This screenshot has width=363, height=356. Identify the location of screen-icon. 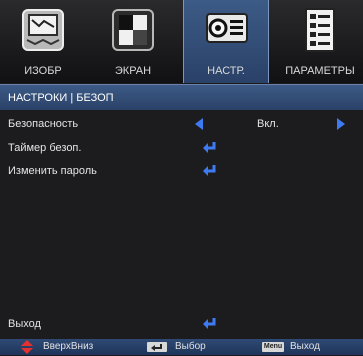
(133, 30).